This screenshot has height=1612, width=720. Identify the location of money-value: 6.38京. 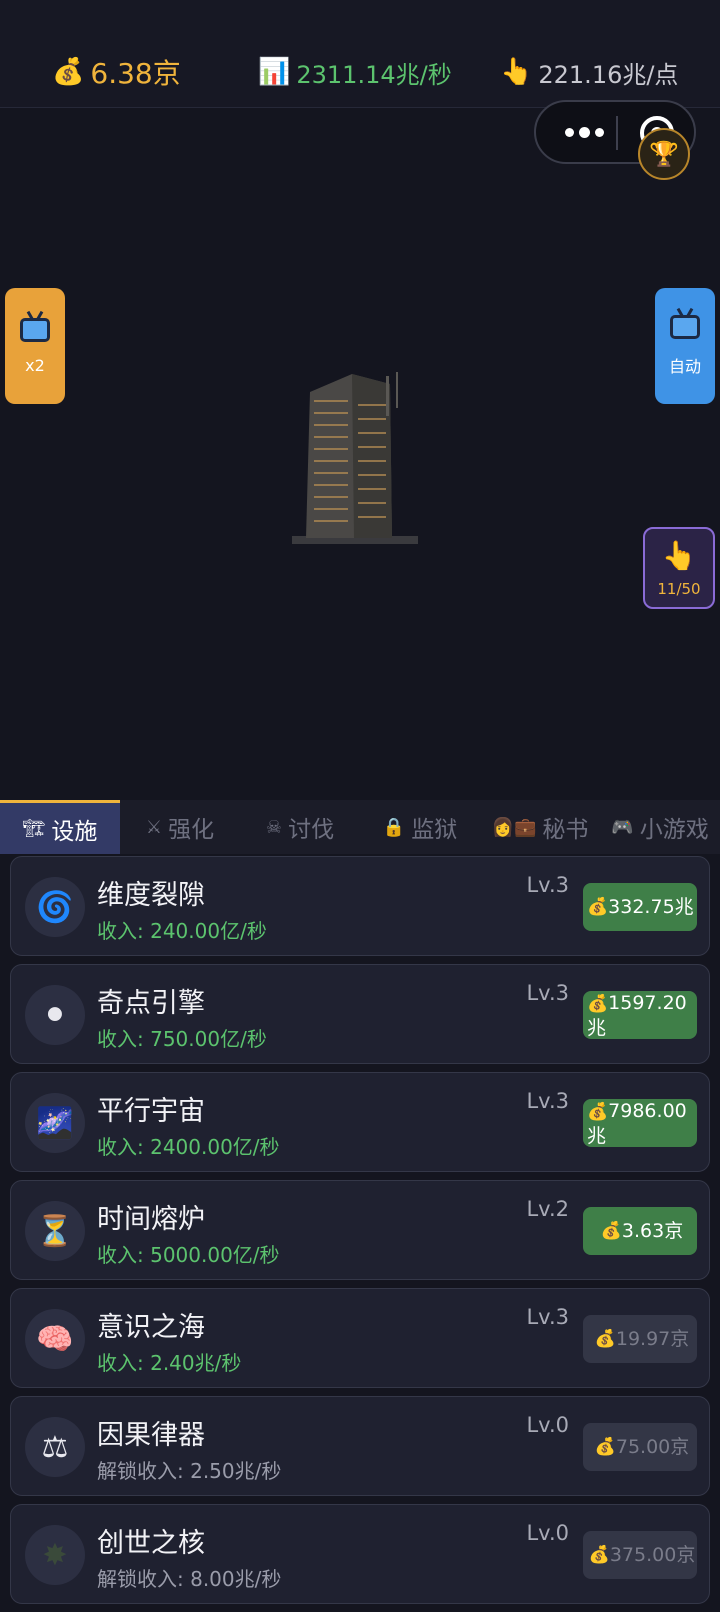
(135, 73).